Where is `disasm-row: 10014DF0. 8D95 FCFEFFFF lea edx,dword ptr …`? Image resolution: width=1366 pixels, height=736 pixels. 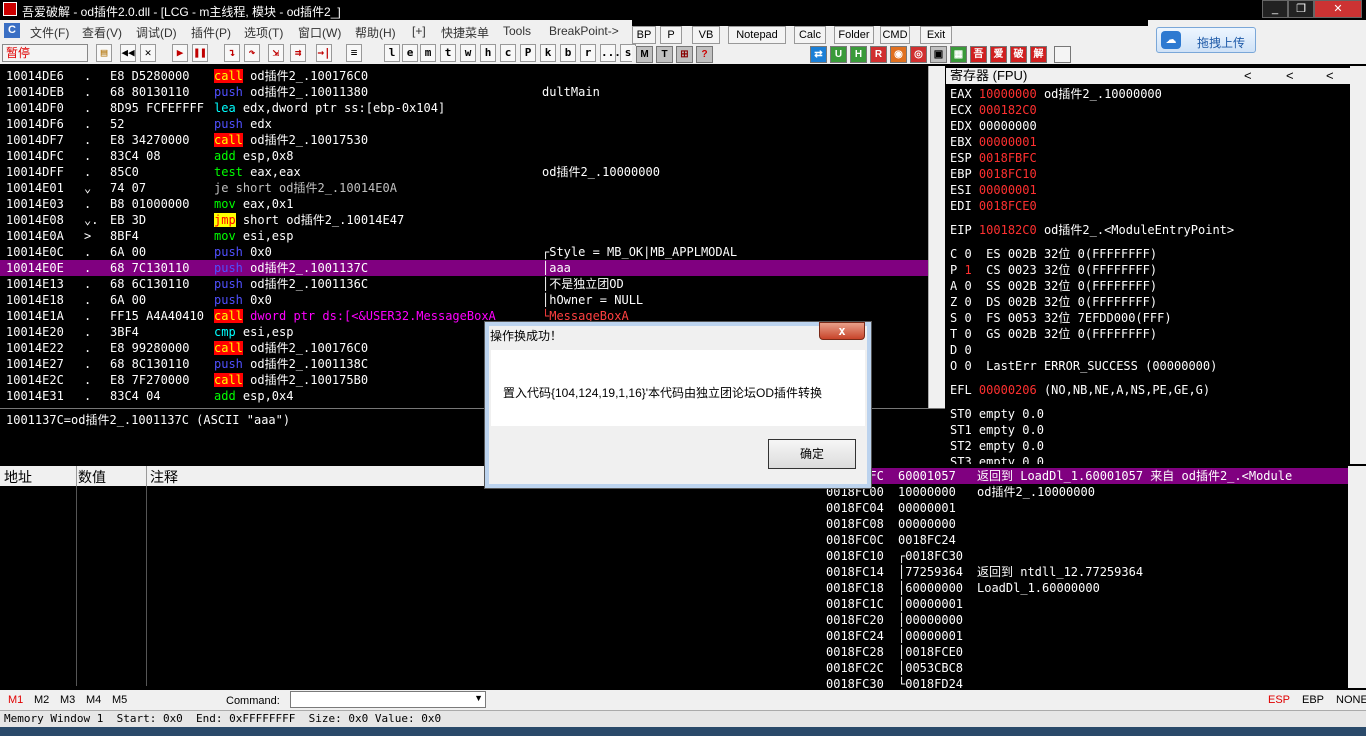
disasm-row: 10014DF0. 8D95 FCFEFFFF lea edx,dword ptr … is located at coordinates (464, 108).